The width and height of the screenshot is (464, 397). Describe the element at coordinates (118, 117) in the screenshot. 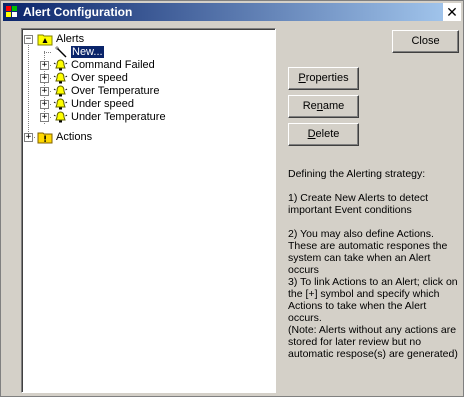

I see `tree-label-alert: Under Temperature` at that location.